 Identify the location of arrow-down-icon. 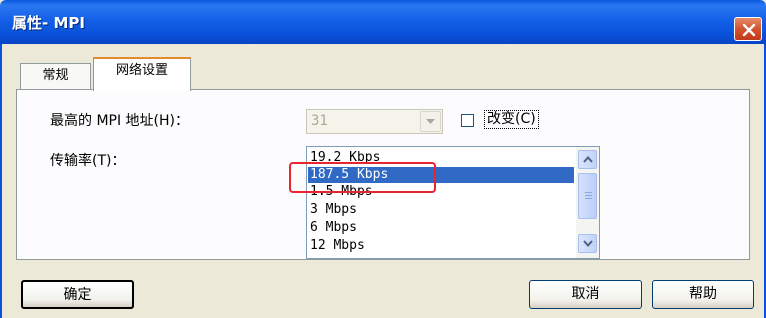
(588, 243).